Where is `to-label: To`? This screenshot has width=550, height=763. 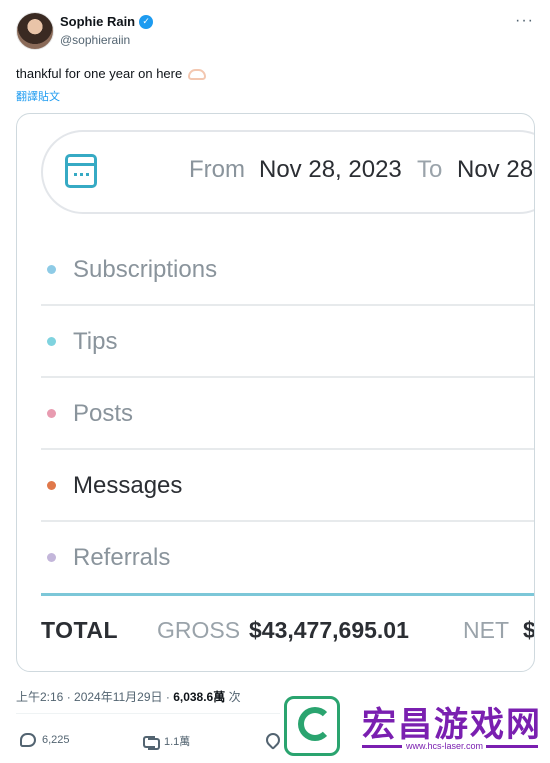
to-label: To is located at coordinates (430, 169).